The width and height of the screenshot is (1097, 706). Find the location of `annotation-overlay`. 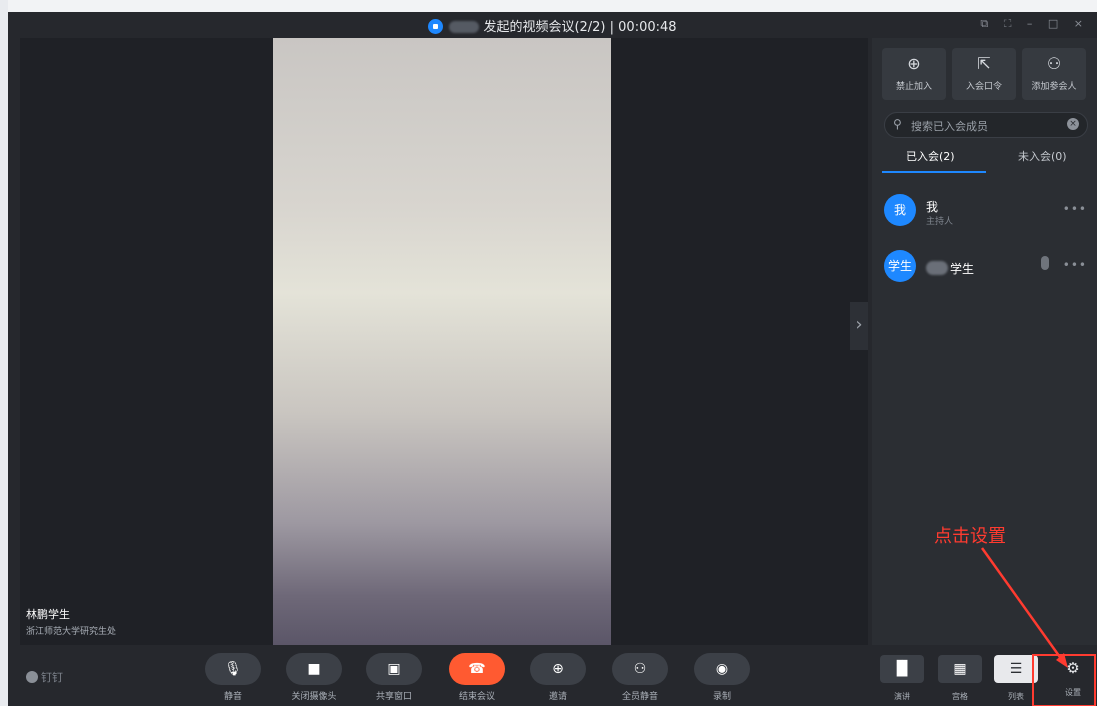

annotation-overlay is located at coordinates (1038, 626).